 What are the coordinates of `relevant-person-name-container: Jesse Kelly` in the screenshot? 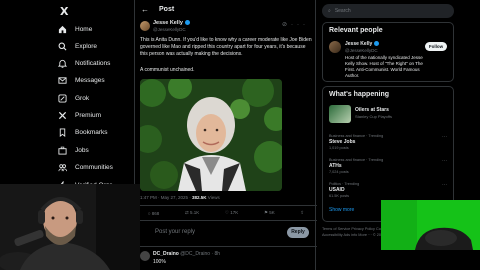 It's located at (362, 44).